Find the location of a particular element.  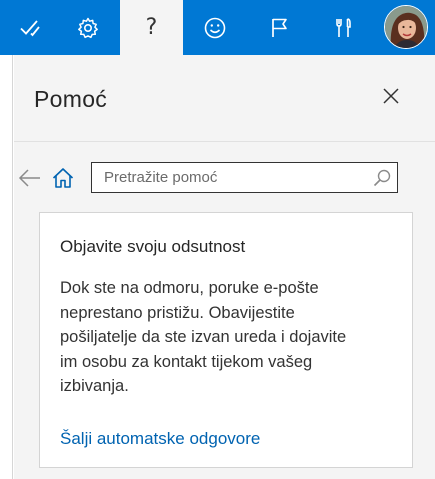

card-body-line: neprestano pristižu. Obavijestite is located at coordinates (177, 312).